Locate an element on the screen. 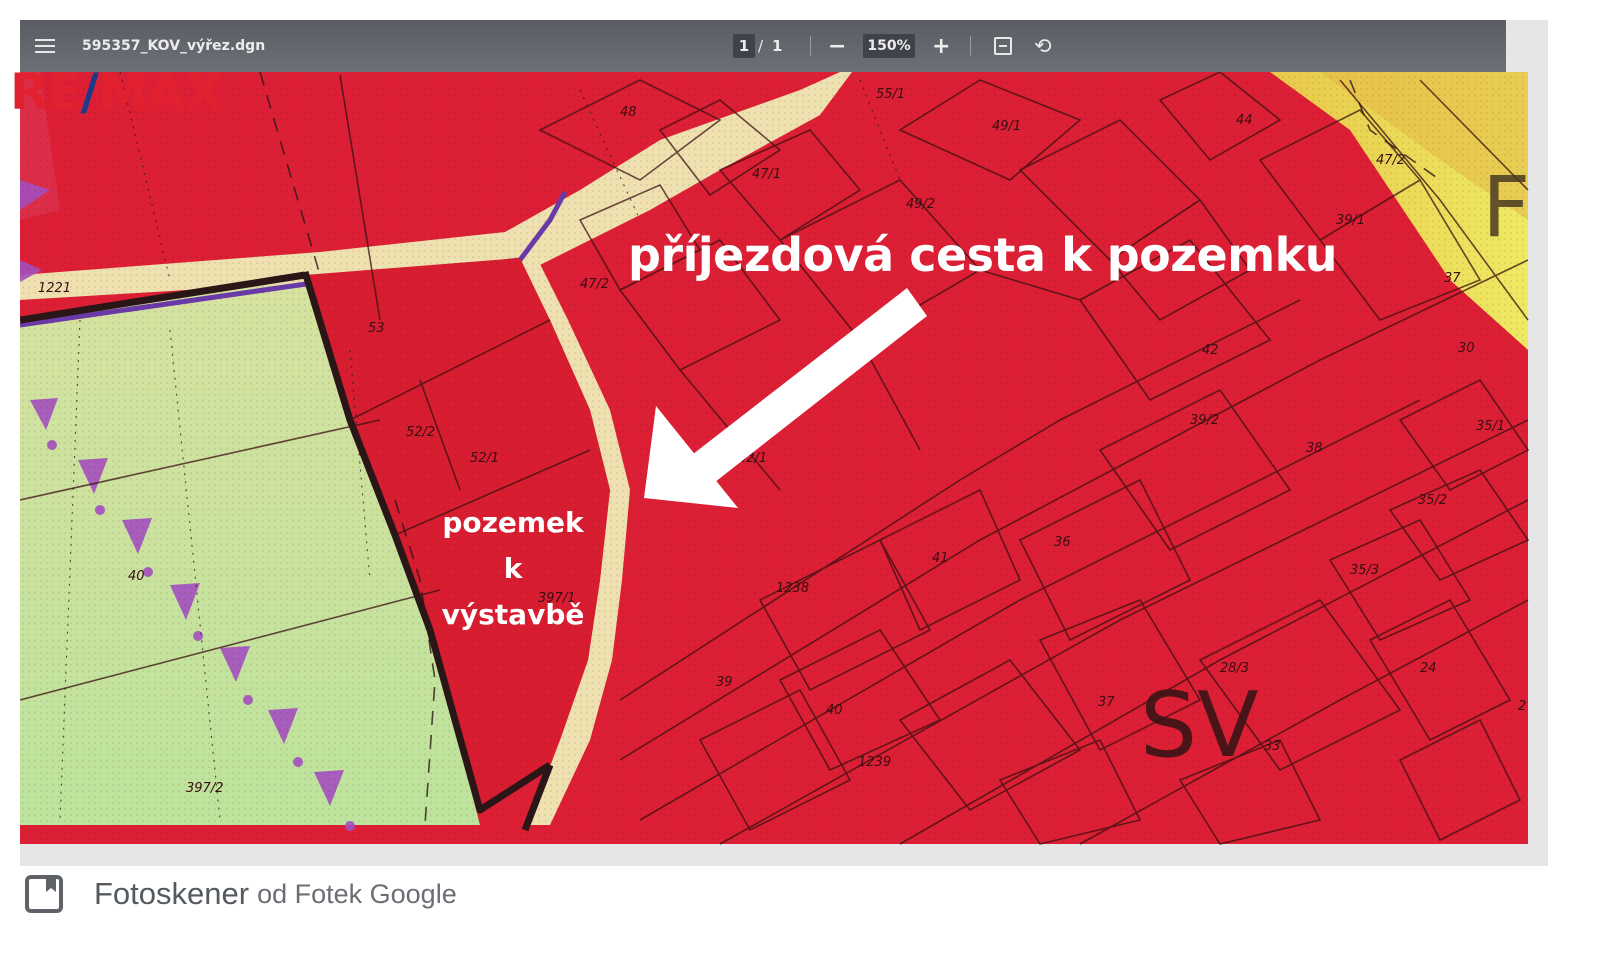  svg-text: 47/1 is located at coordinates (766, 174).